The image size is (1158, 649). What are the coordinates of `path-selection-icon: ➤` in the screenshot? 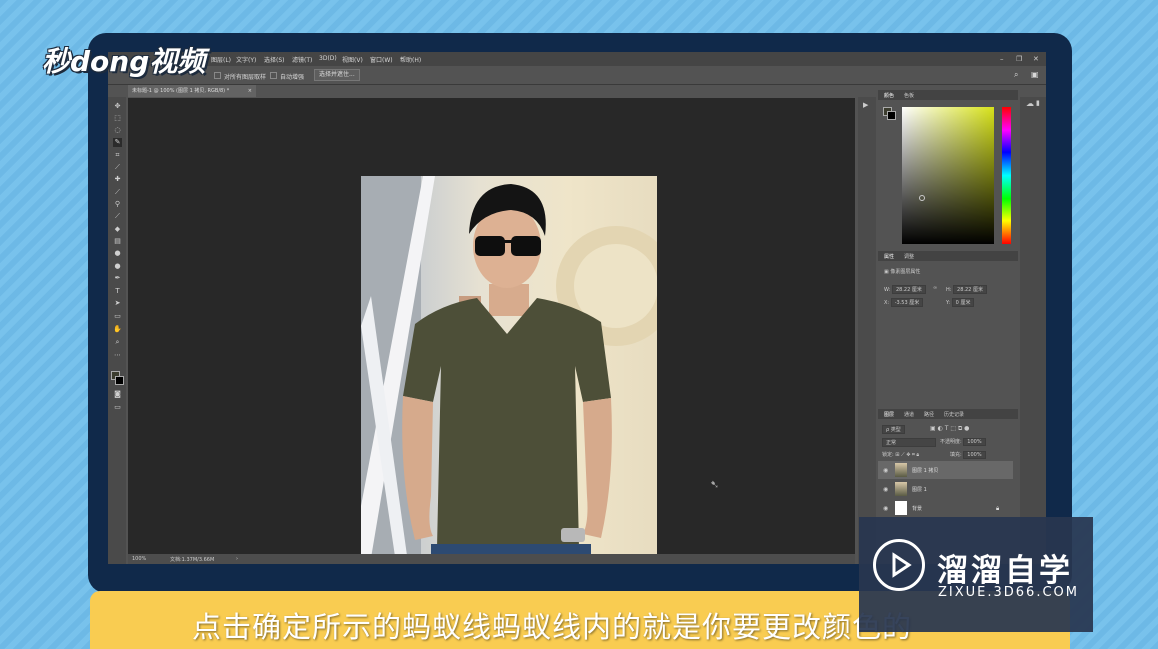 It's located at (117, 303).